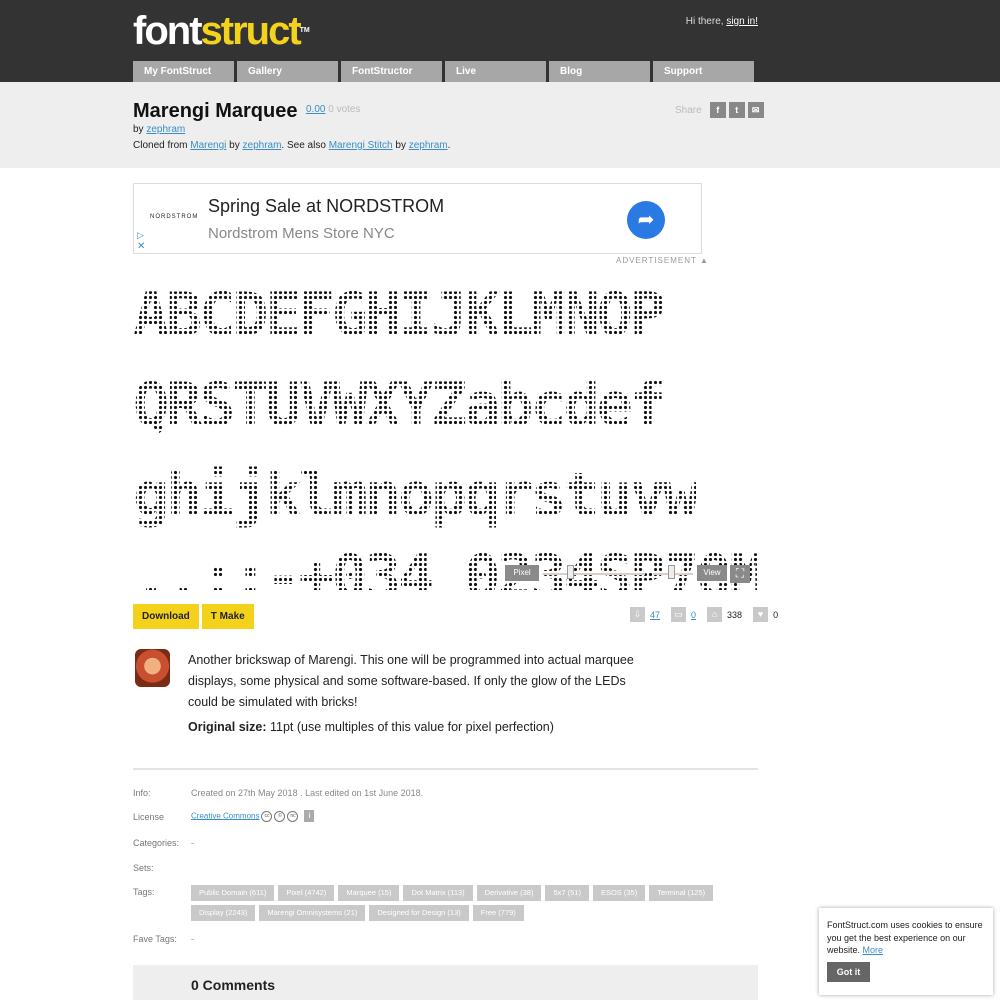  Describe the element at coordinates (671, 572) in the screenshot. I see `spacing-slider-handle` at that location.